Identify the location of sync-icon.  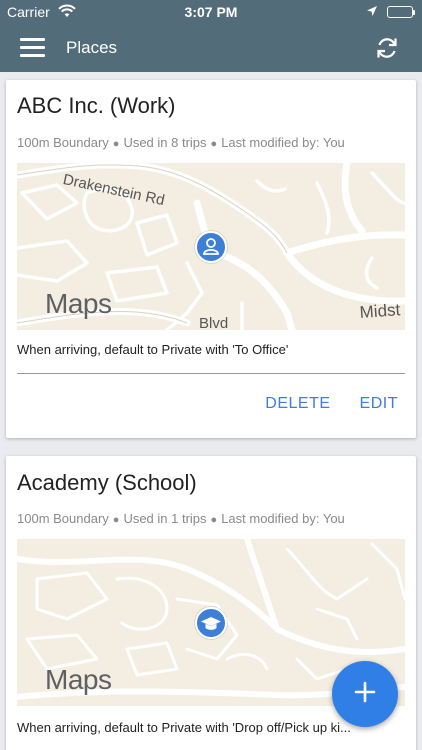
(387, 48).